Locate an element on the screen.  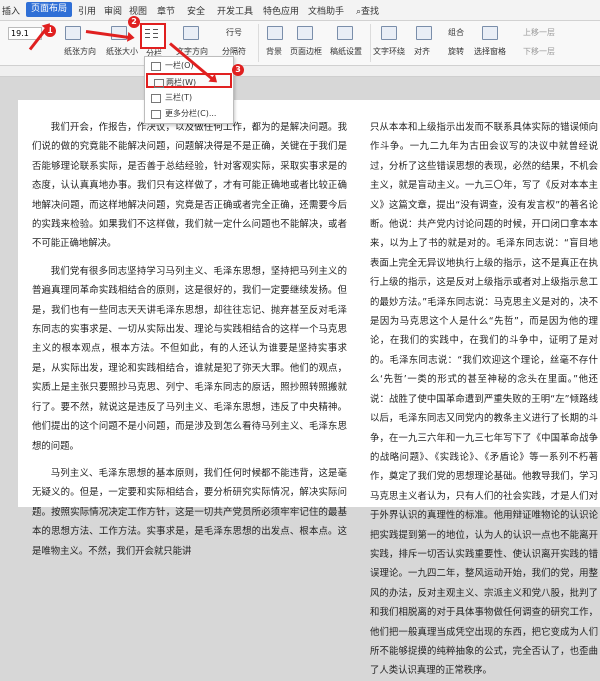
down-layer-button: 下移一层 is located at coordinates (539, 51).